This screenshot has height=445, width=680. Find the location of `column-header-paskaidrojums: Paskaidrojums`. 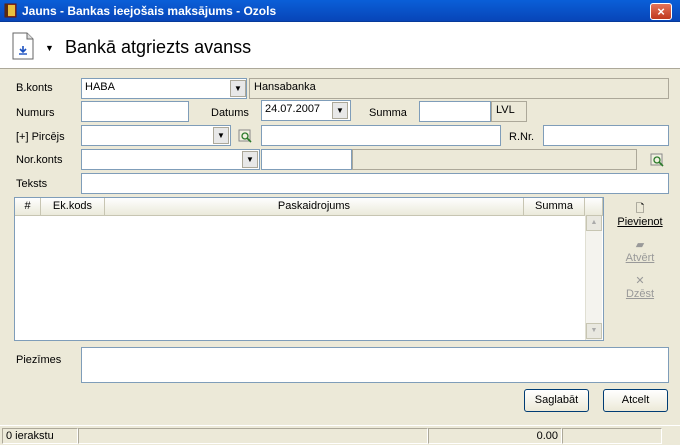

column-header-paskaidrojums: Paskaidrojums is located at coordinates (314, 207).